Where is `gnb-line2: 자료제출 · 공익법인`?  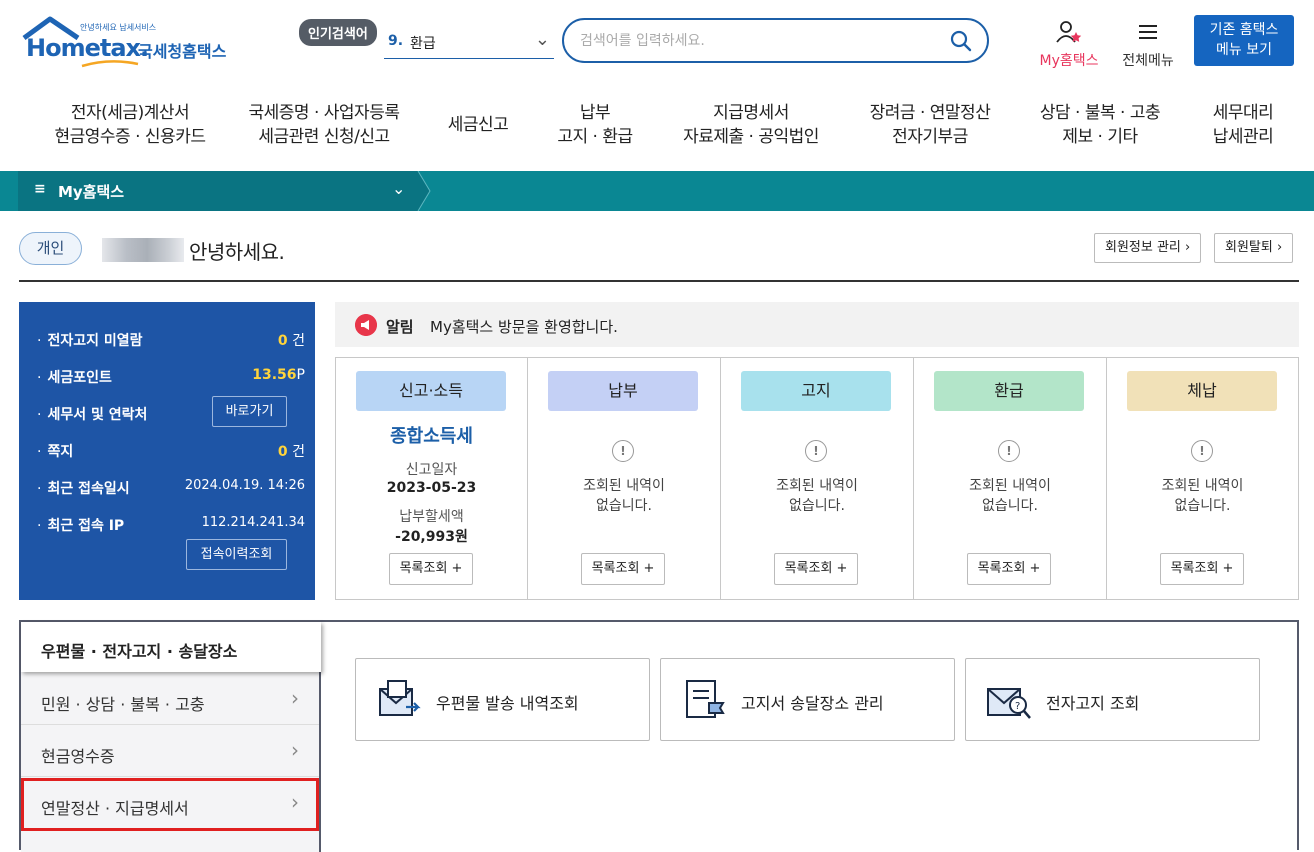
gnb-line2: 자료제출 · 공익법인 is located at coordinates (751, 137).